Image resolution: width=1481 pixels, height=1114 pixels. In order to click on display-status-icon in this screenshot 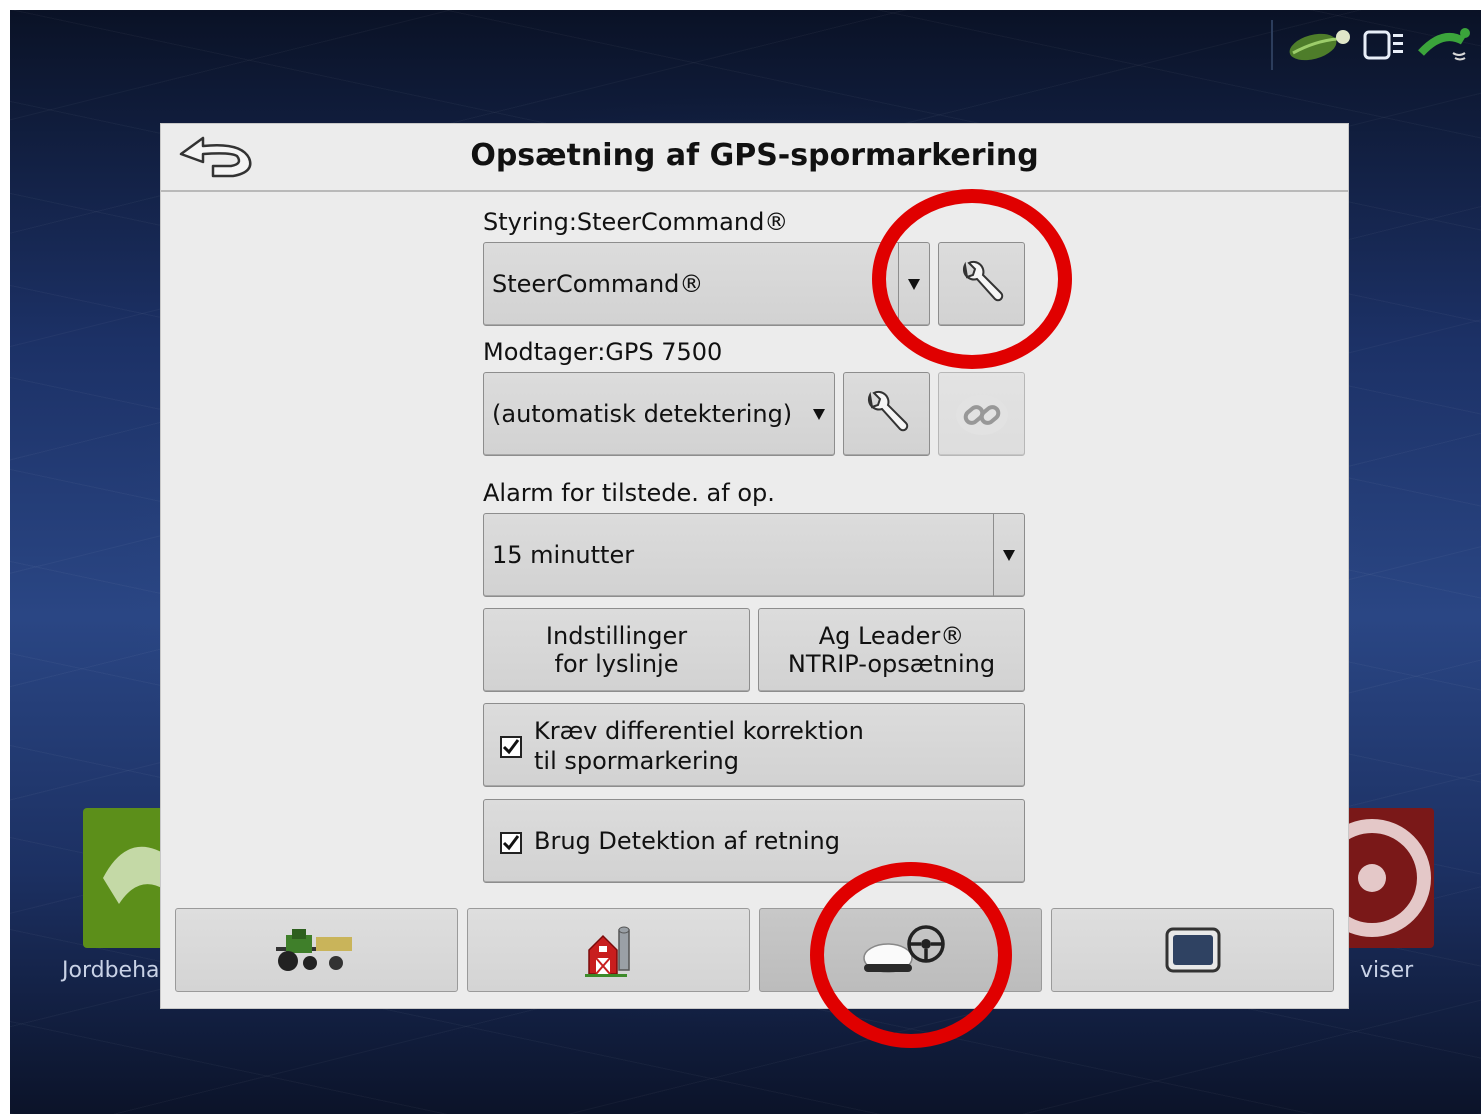, I will do `click(1385, 45)`.